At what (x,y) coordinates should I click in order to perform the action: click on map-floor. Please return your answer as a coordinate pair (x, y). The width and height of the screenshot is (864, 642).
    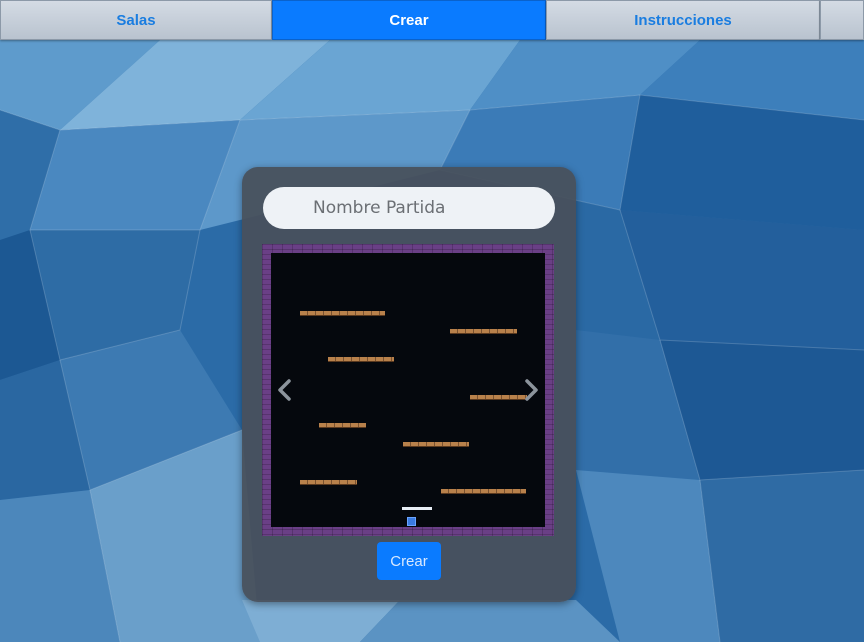
    Looking at the image, I should click on (408, 390).